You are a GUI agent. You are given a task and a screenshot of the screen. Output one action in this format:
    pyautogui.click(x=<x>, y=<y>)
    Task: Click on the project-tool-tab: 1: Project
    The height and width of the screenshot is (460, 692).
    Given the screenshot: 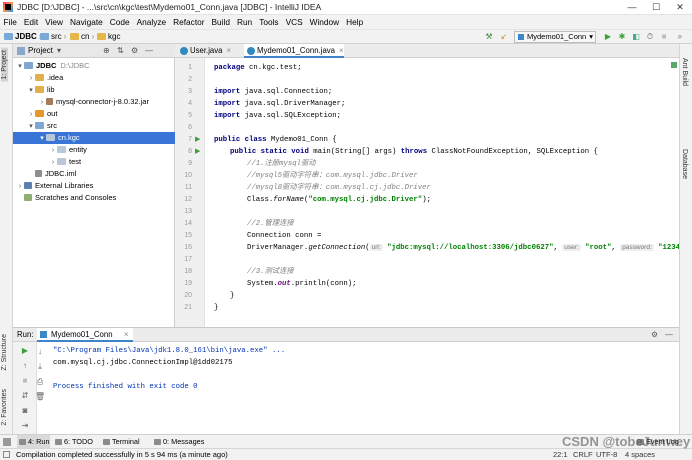 What is the action you would take?
    pyautogui.click(x=4, y=65)
    